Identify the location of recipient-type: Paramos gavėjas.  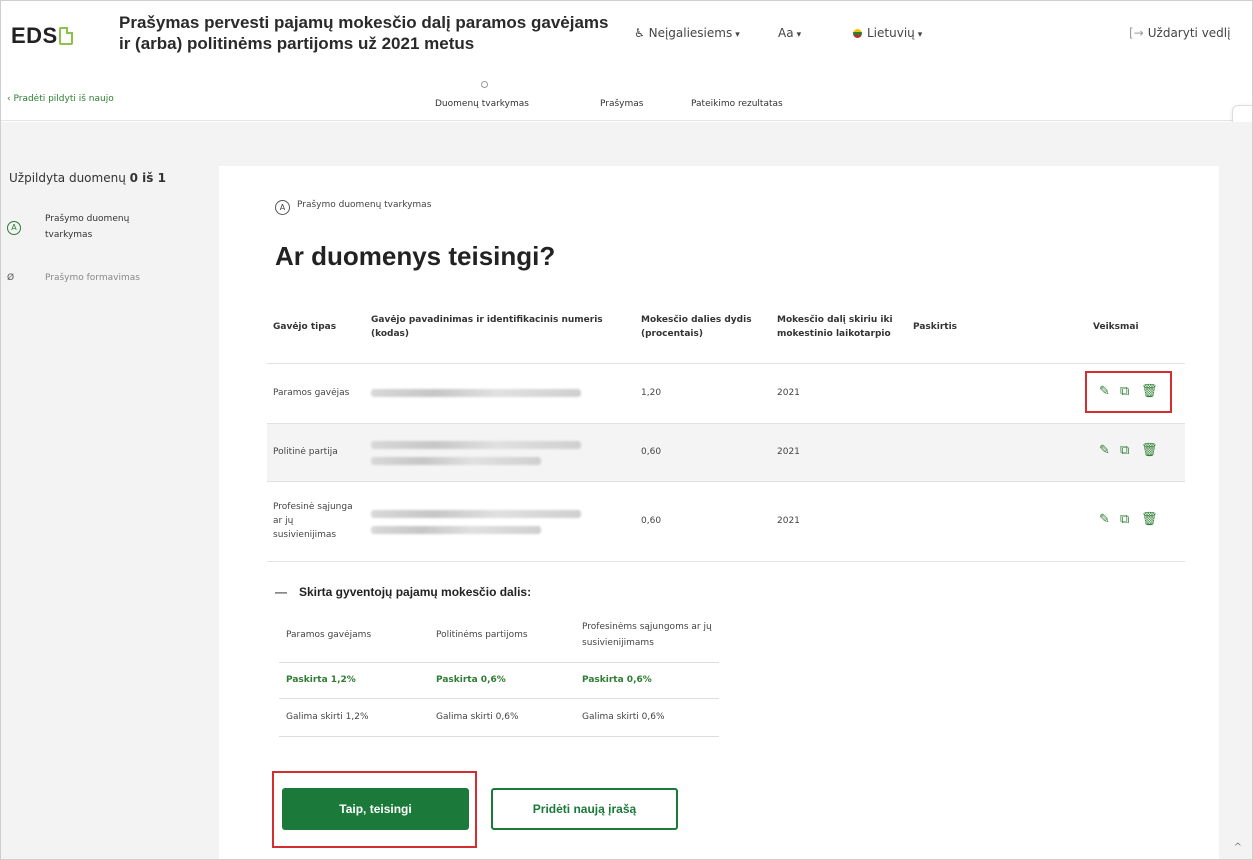
(316, 393).